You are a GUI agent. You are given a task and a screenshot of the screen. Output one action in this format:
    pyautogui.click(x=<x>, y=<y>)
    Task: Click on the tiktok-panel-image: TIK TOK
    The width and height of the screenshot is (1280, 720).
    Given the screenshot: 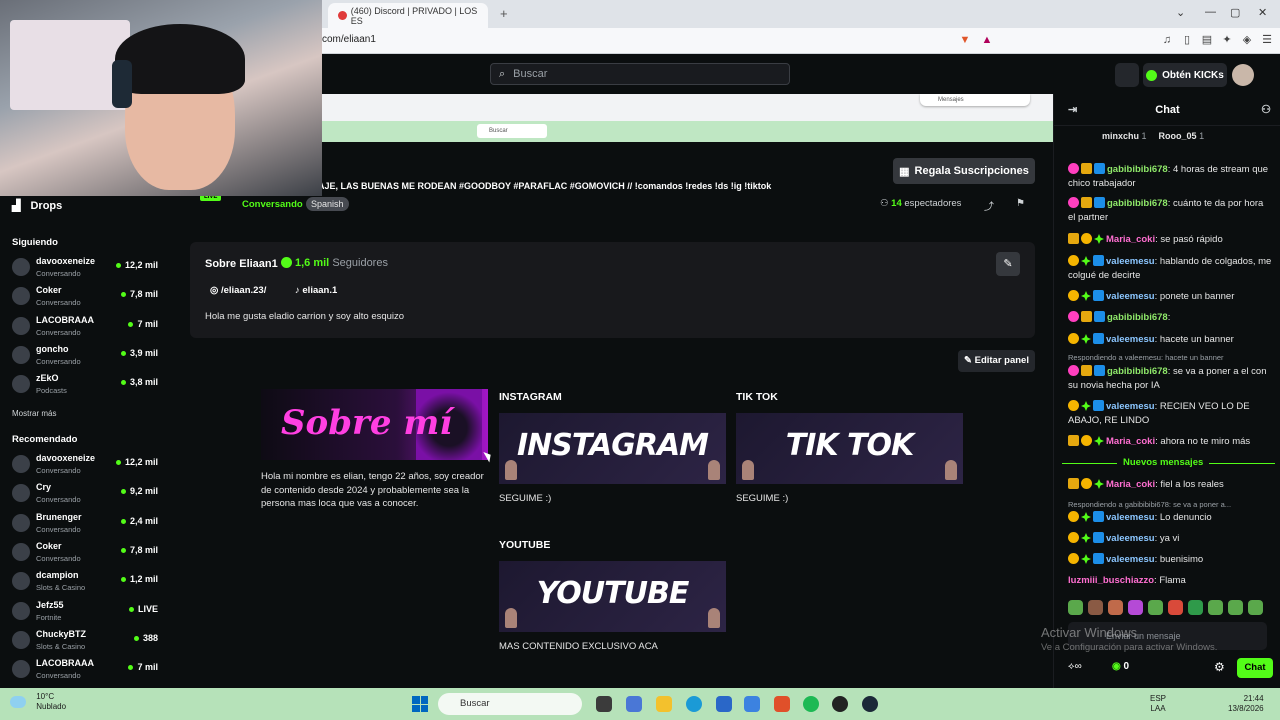 What is the action you would take?
    pyautogui.click(x=849, y=448)
    